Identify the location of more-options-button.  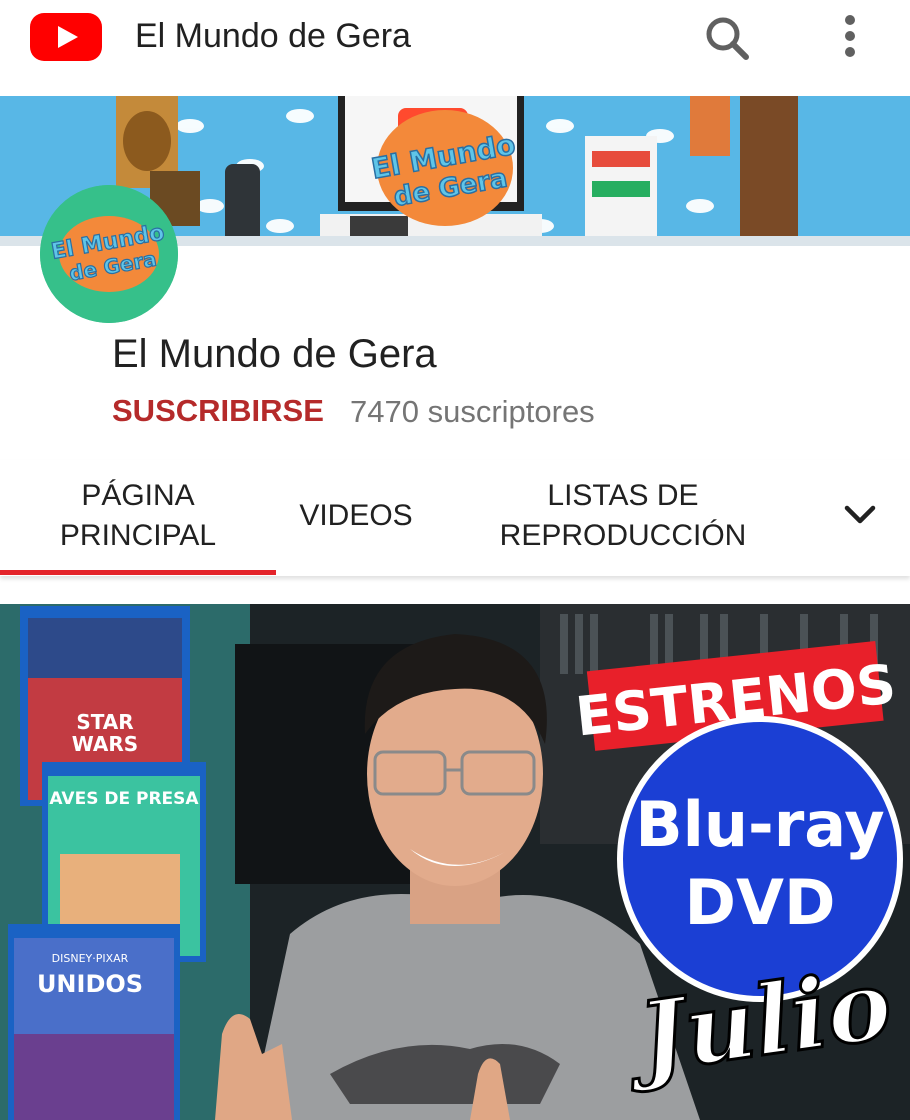
(850, 38).